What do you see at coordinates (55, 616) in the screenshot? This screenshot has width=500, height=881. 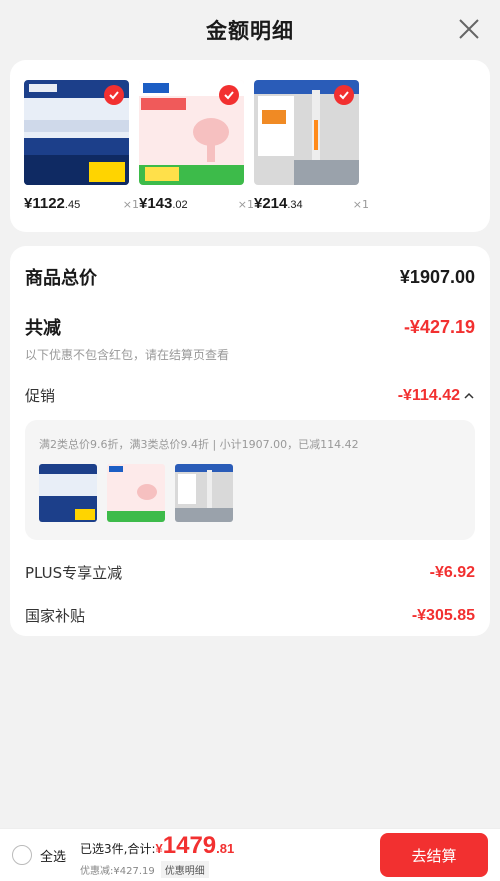 I see `gov-subsidy-label: 国家补贴` at bounding box center [55, 616].